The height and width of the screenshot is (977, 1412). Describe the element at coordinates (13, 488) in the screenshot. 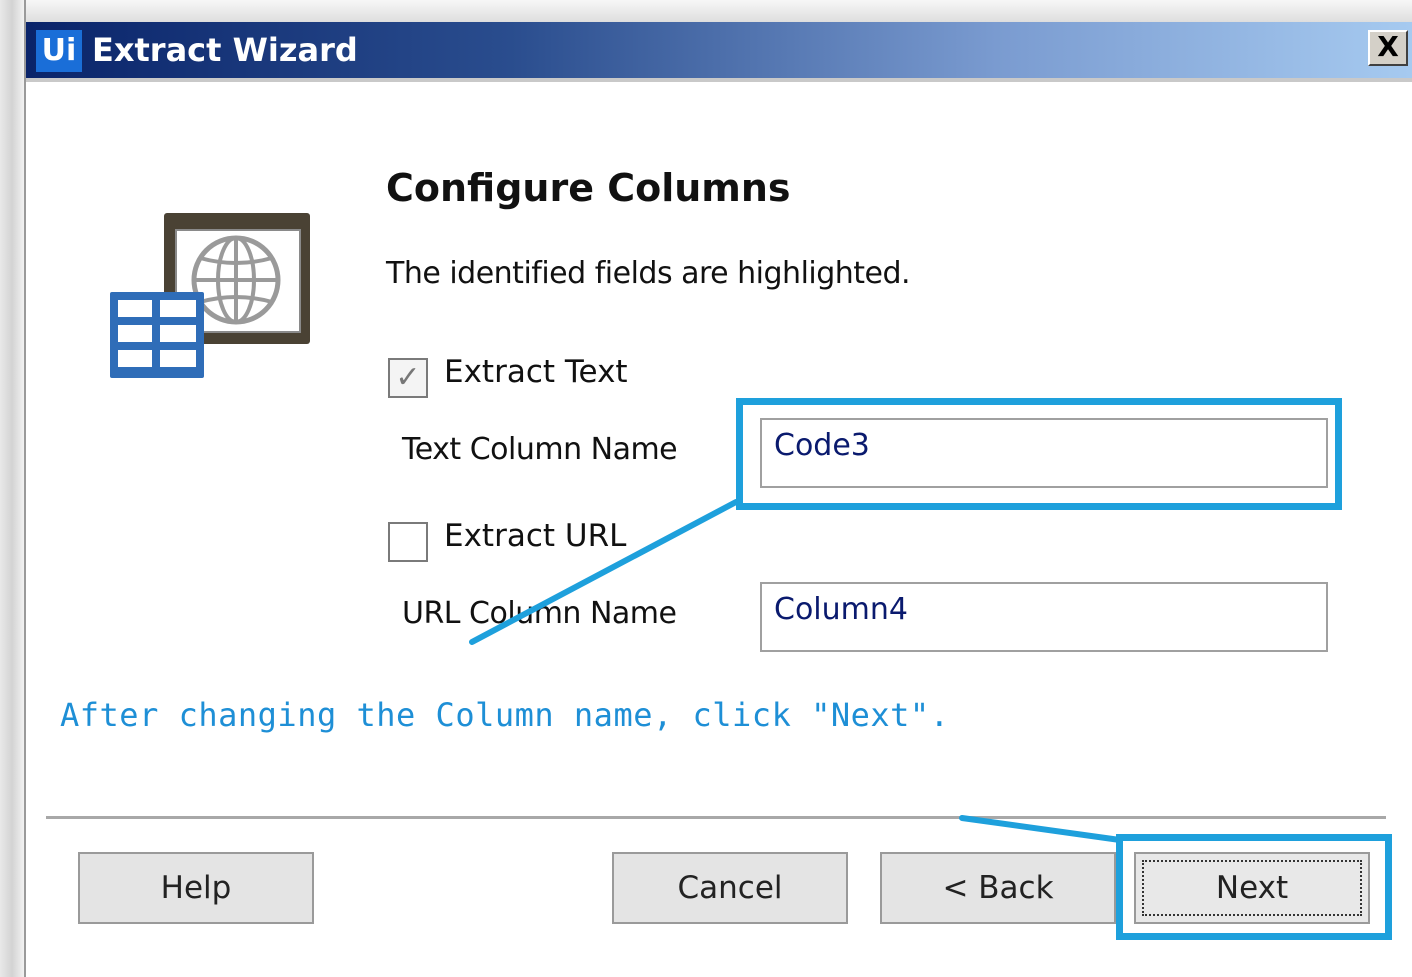

I see `window-frame-left` at that location.